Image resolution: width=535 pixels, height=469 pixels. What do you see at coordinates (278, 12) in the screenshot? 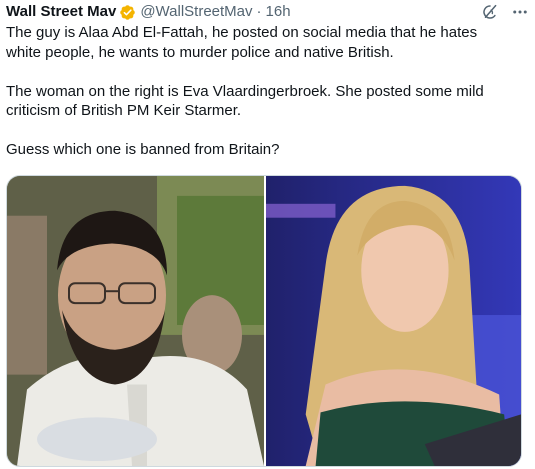
I see `tweet-timestamp: 16h` at bounding box center [278, 12].